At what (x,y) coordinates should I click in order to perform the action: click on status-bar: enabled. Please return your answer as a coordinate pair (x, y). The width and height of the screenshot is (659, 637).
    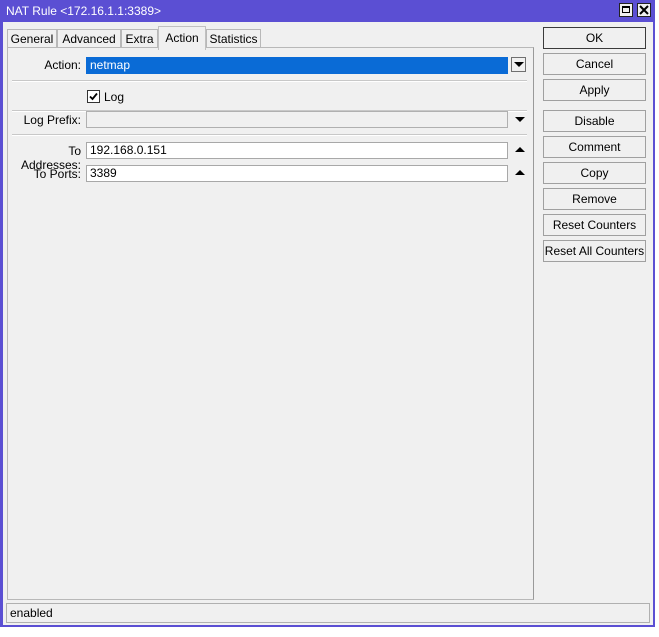
    Looking at the image, I should click on (328, 613).